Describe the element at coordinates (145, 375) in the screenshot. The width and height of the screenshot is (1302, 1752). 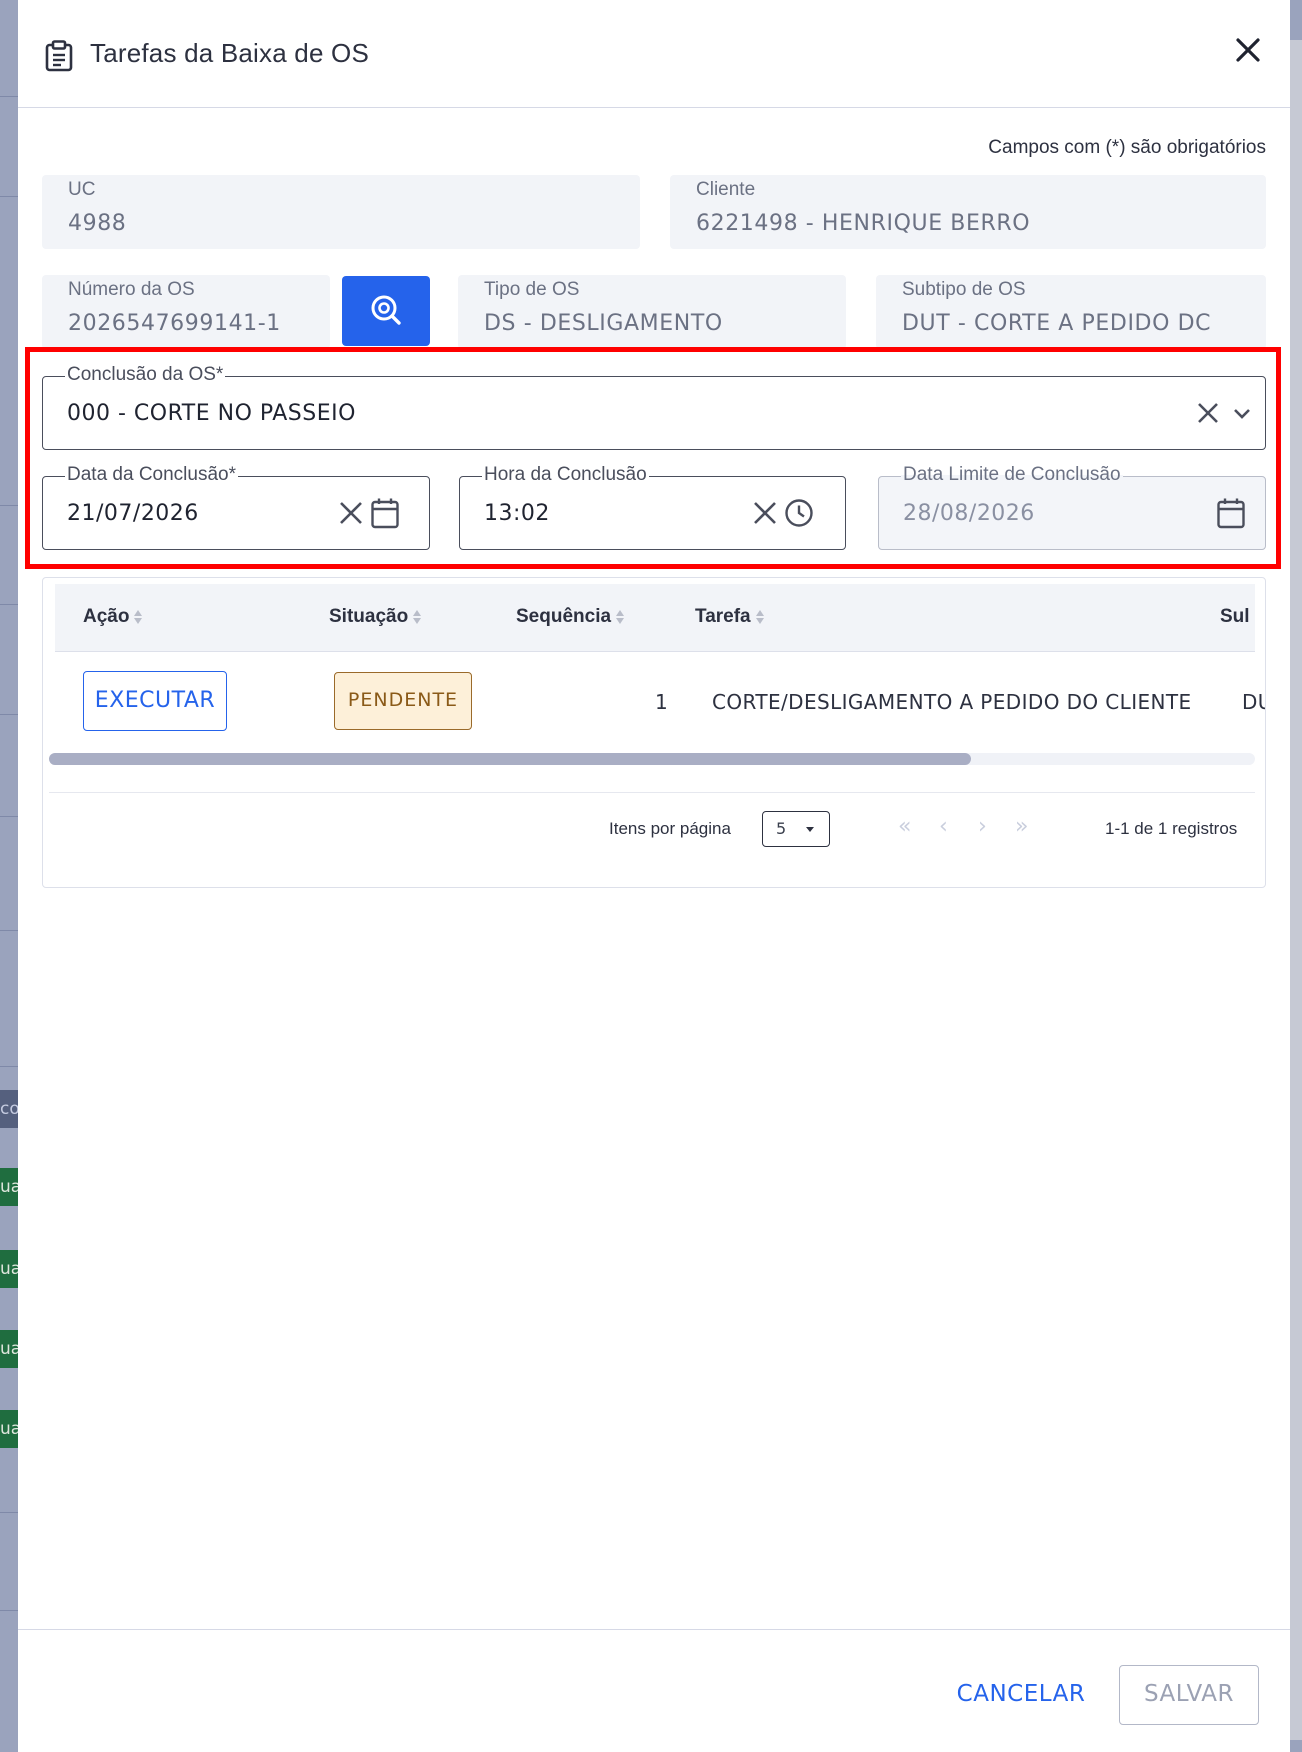
I see `conclusao-os-label: Conclusão da OS*` at that location.